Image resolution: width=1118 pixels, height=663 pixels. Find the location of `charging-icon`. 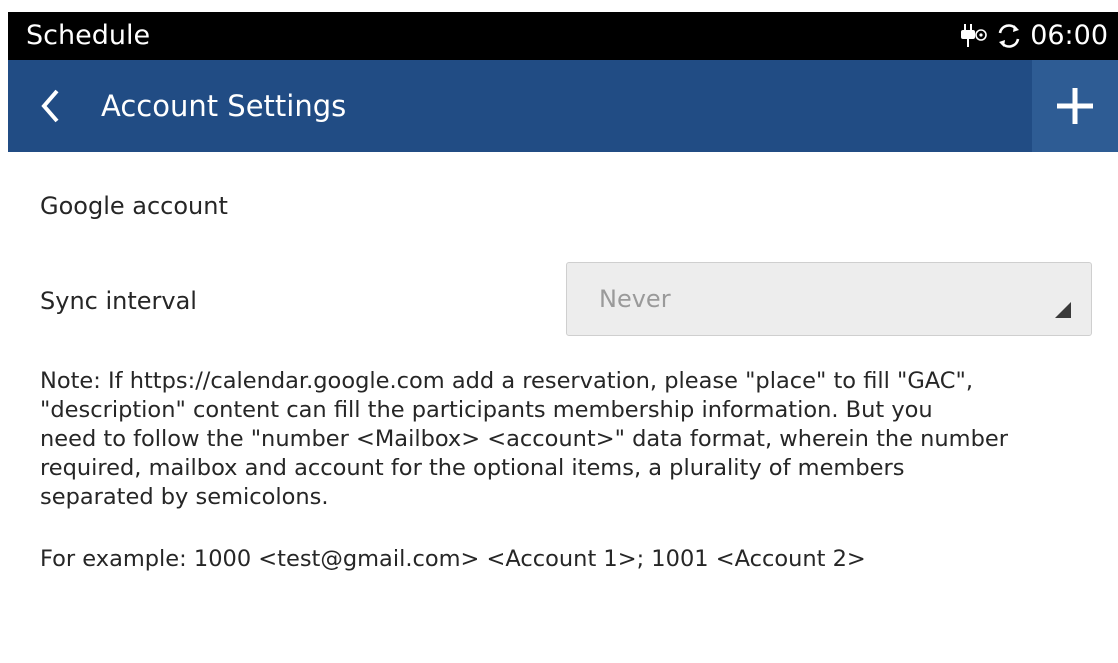

charging-icon is located at coordinates (973, 36).